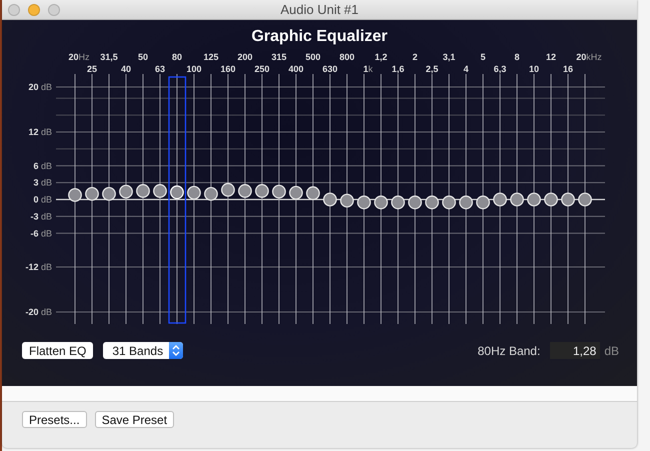 The image size is (650, 451). I want to click on frequency-label: 20Hz, so click(79, 57).